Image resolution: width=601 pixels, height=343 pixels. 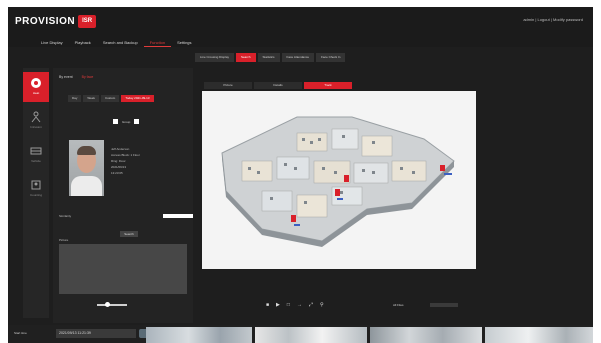 I want to click on rate-selector, so click(x=444, y=305).